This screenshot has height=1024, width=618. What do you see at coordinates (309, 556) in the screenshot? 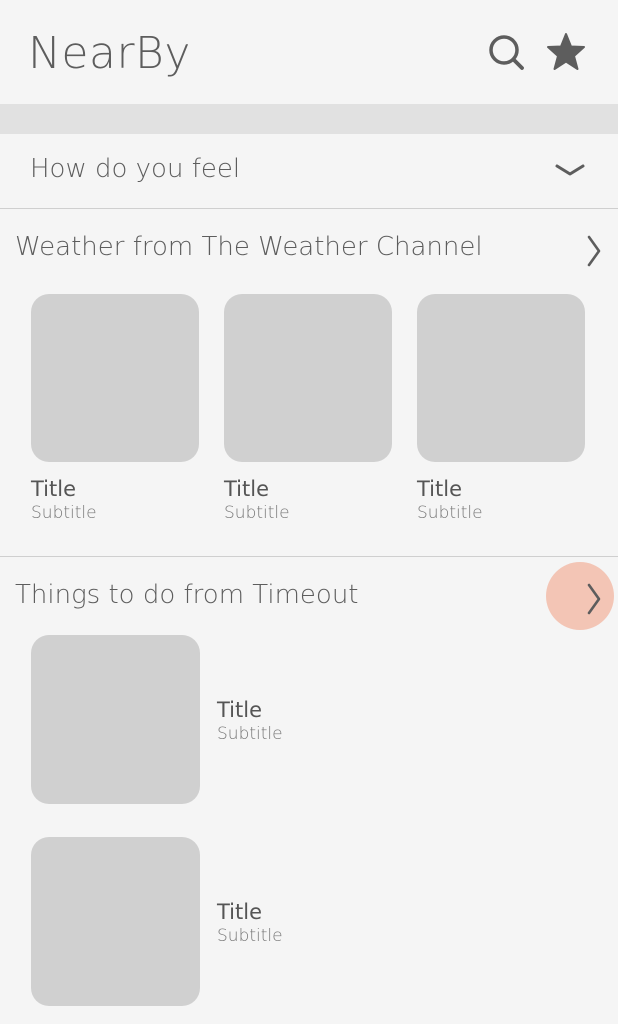
I see `section-divider` at bounding box center [309, 556].